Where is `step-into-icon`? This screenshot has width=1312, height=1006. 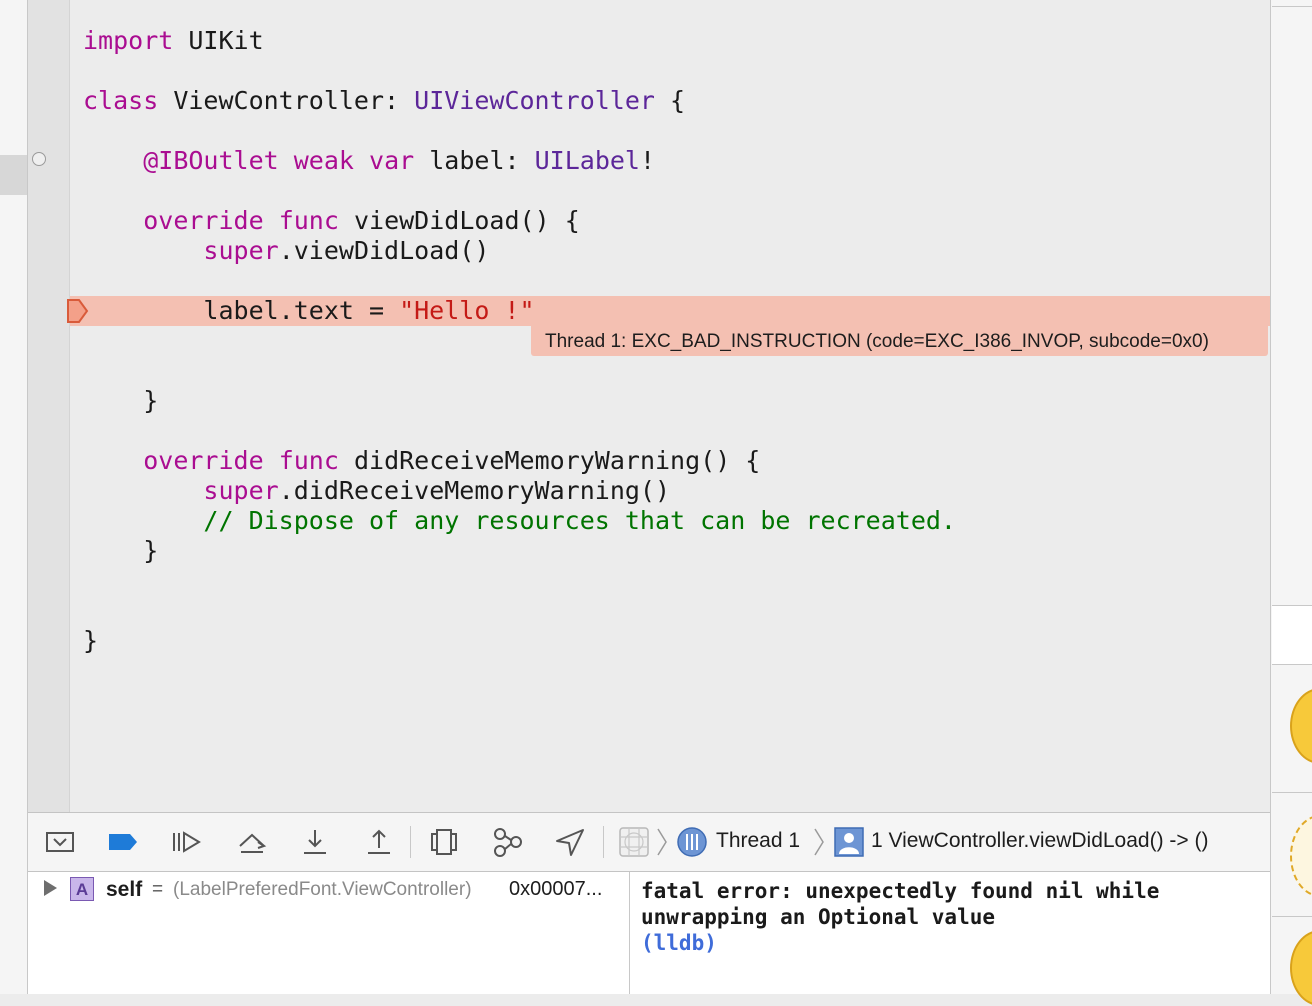
step-into-icon is located at coordinates (315, 842).